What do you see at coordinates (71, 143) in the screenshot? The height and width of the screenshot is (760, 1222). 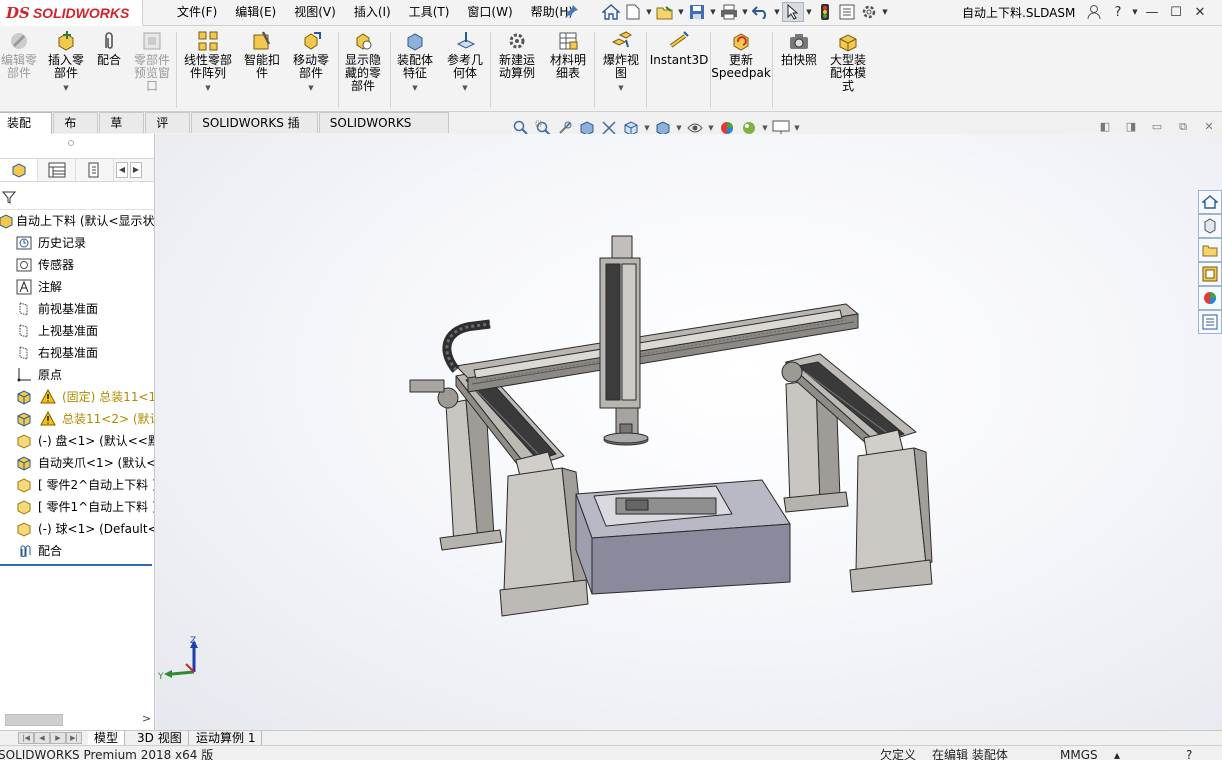 I see `panel-collapse-handle` at bounding box center [71, 143].